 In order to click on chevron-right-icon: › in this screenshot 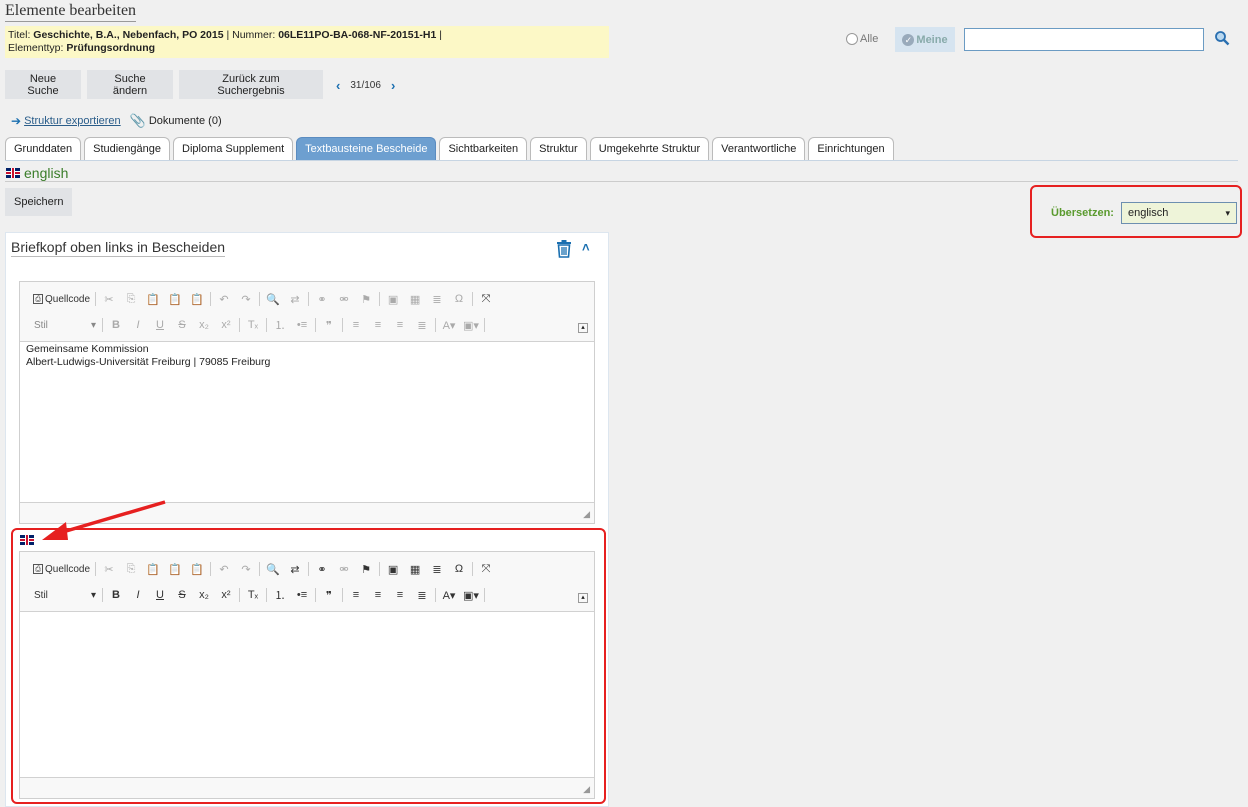, I will do `click(393, 85)`.